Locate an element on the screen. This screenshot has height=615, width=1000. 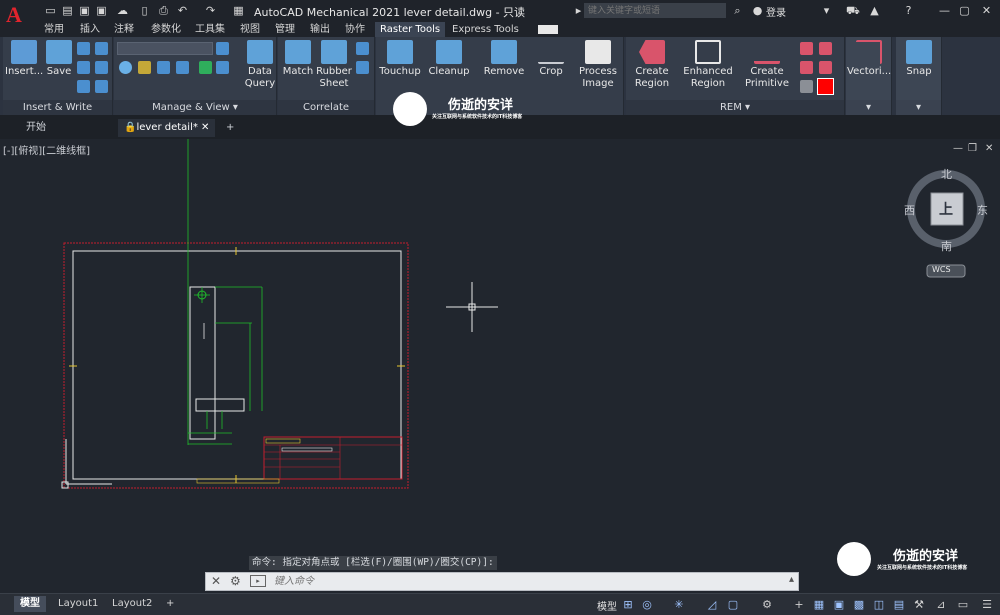
snap-expand-icon: ▾ is located at coordinates (918, 107).